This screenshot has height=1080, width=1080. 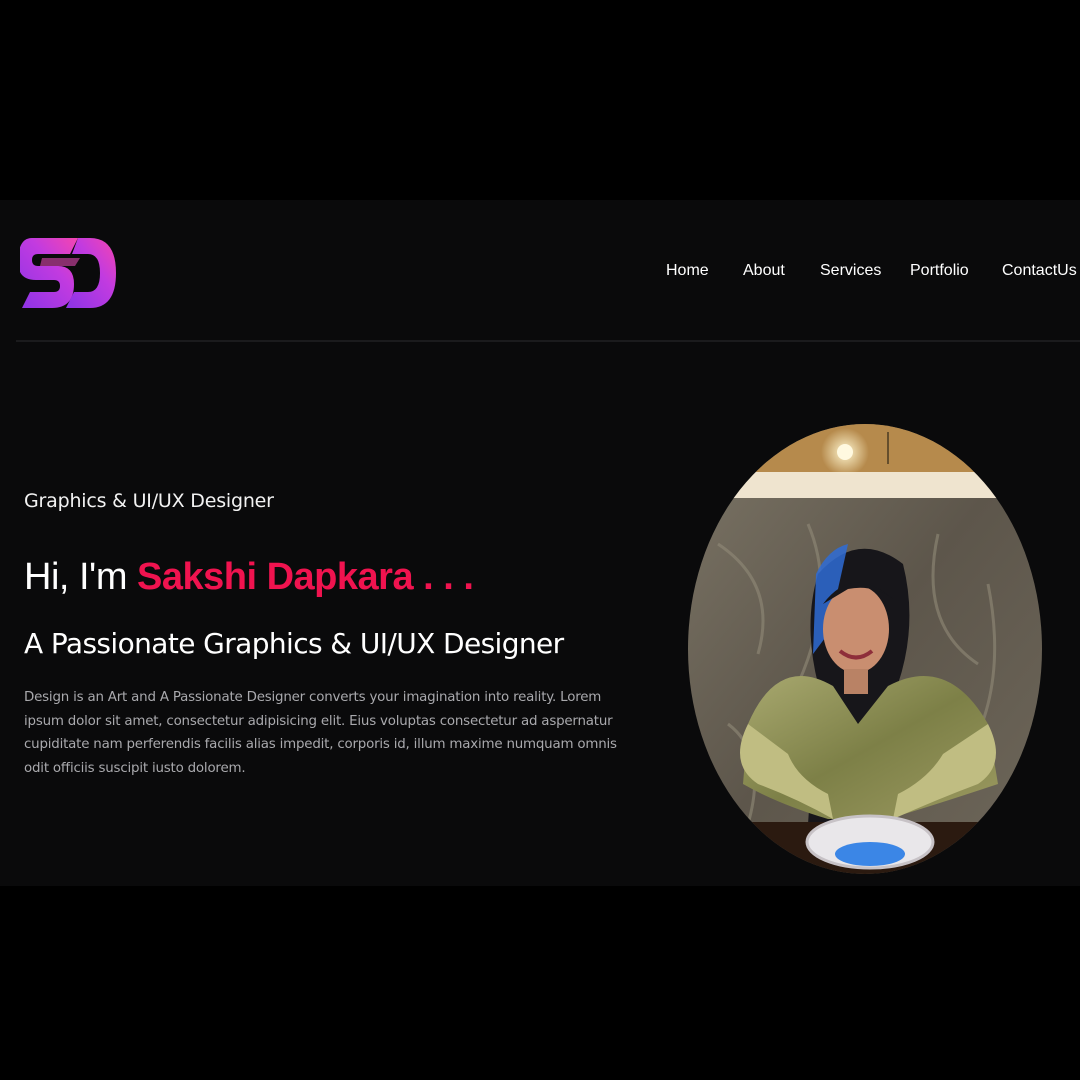 What do you see at coordinates (1039, 271) in the screenshot?
I see `nav-contactus: ContactUs` at bounding box center [1039, 271].